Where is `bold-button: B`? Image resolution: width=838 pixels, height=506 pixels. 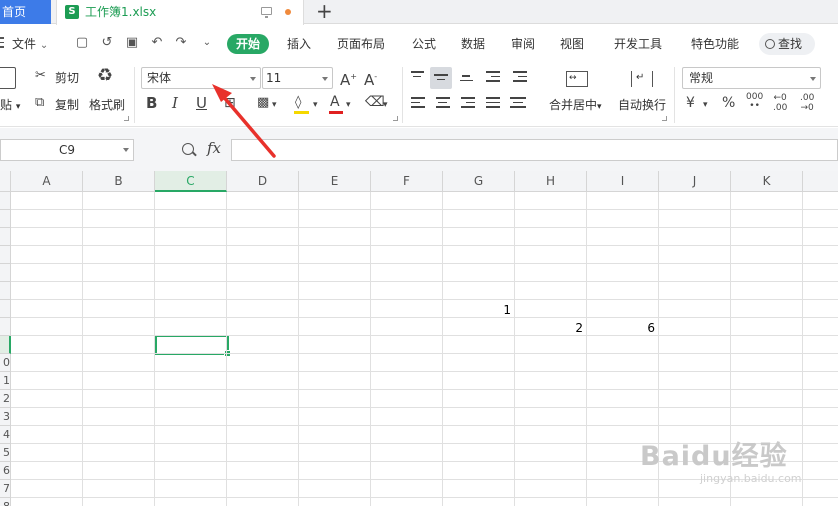 bold-button: B is located at coordinates (151, 103).